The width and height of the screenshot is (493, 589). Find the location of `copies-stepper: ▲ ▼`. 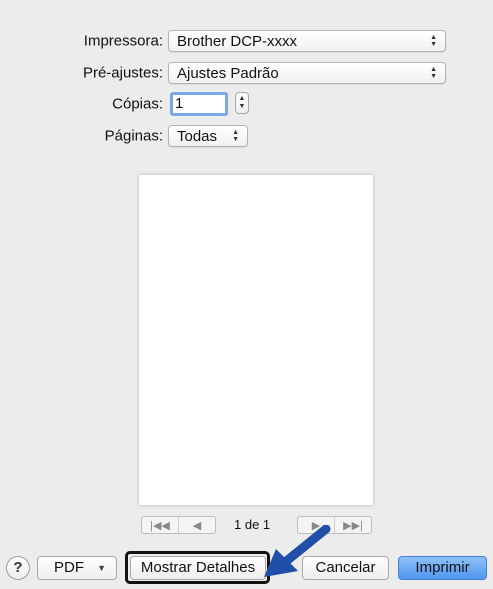

copies-stepper: ▲ ▼ is located at coordinates (242, 103).